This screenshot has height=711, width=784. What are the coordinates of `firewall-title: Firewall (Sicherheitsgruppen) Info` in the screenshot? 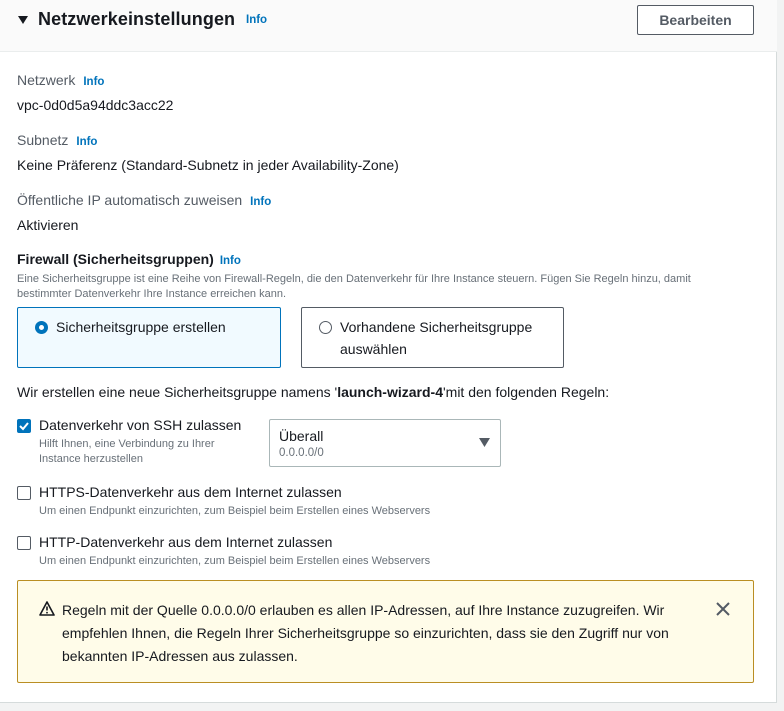 It's located at (129, 259).